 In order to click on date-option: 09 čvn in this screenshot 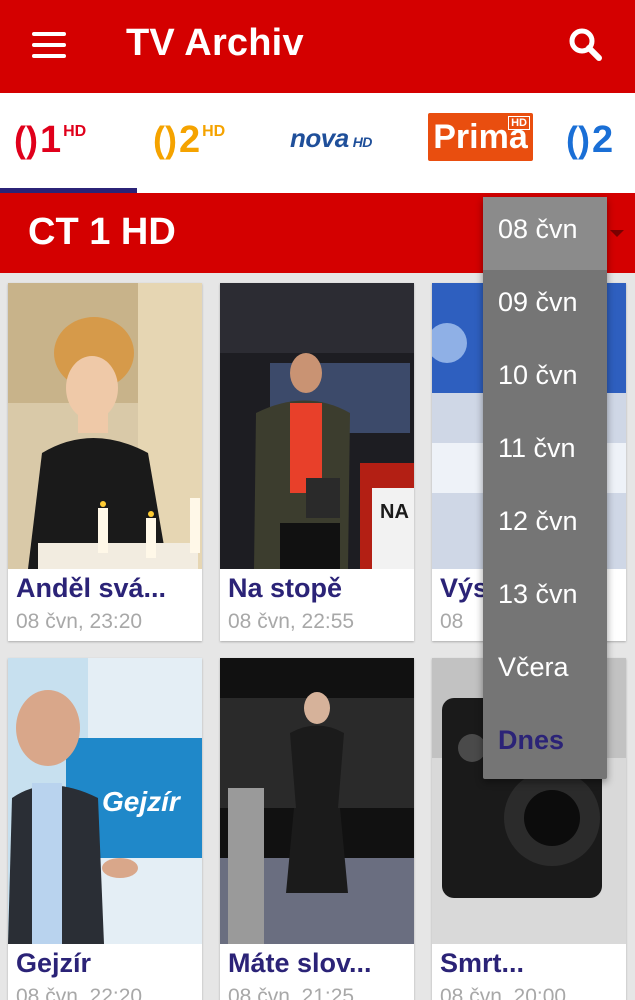, I will do `click(545, 306)`.